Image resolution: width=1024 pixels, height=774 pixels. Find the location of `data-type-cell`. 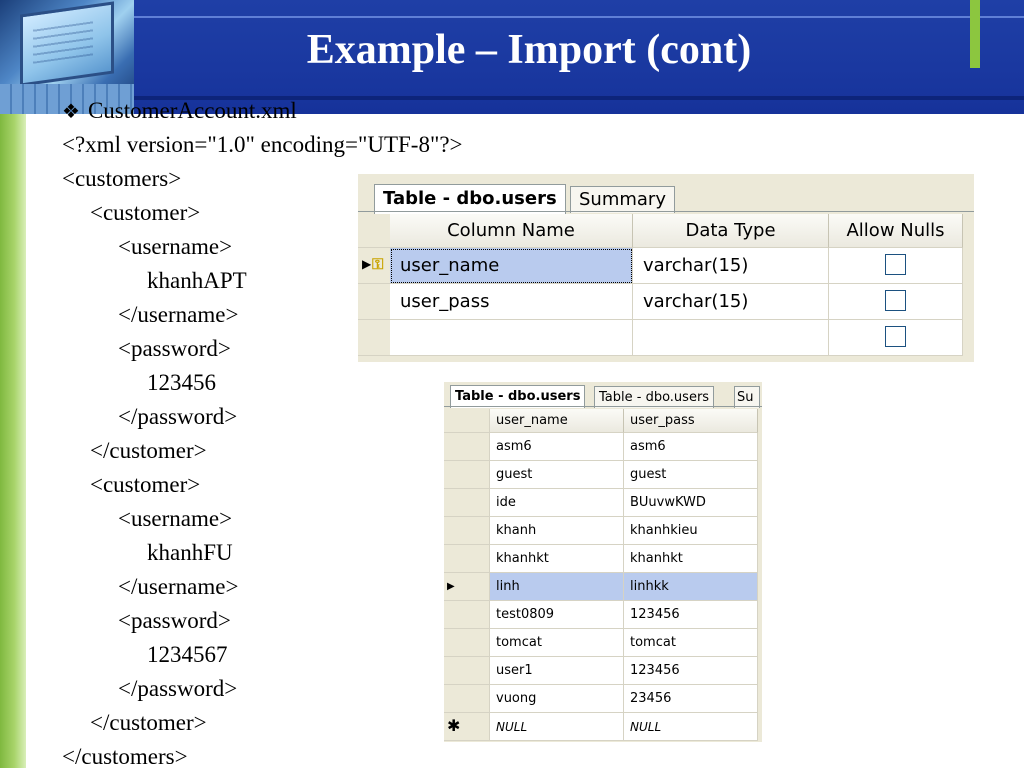

data-type-cell is located at coordinates (731, 338).